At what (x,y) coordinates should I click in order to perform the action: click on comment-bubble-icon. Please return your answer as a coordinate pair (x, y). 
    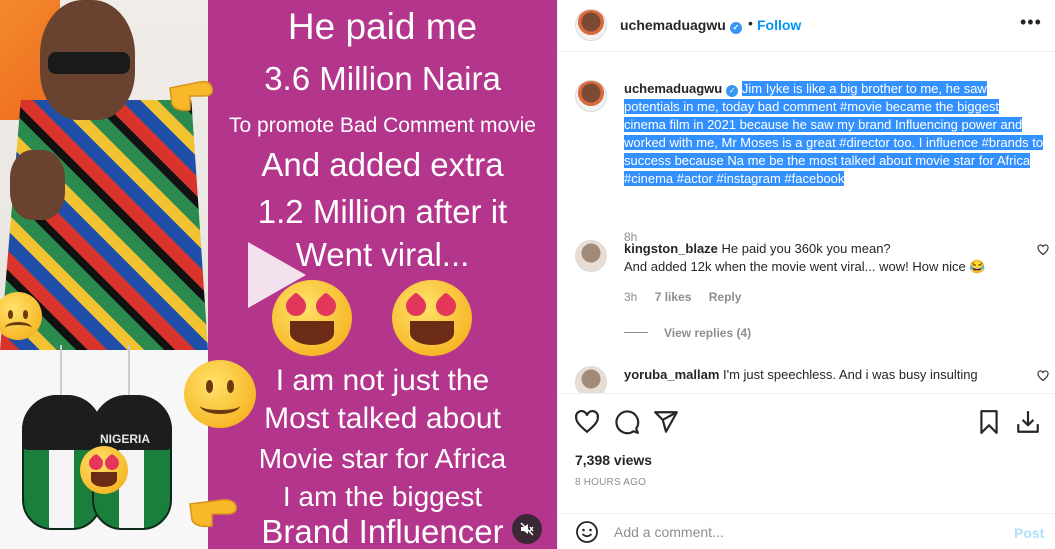
    Looking at the image, I should click on (627, 422).